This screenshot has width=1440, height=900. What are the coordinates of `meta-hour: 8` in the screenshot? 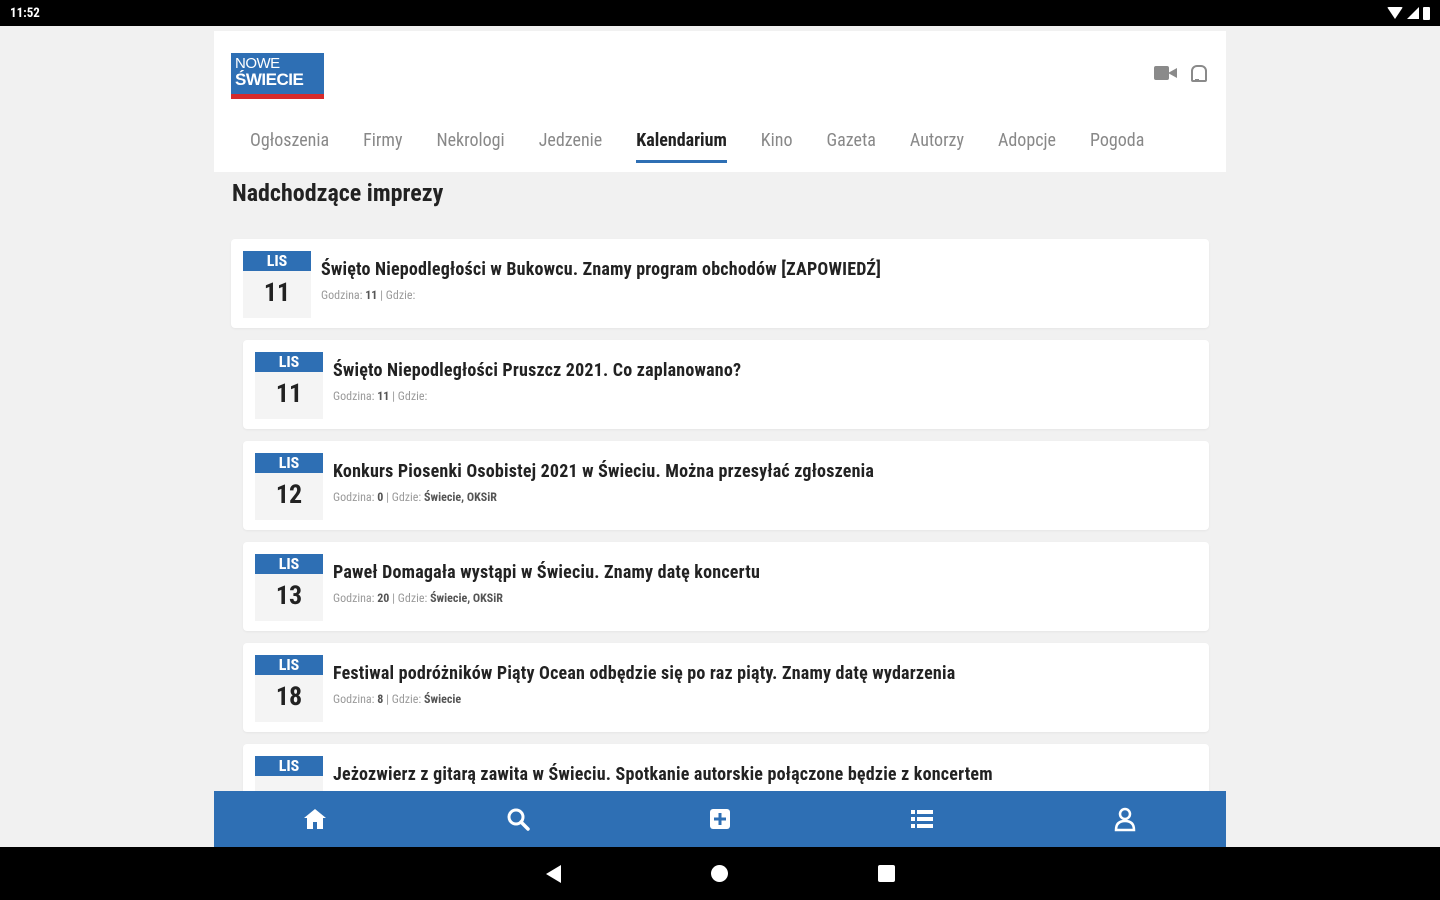 It's located at (380, 699).